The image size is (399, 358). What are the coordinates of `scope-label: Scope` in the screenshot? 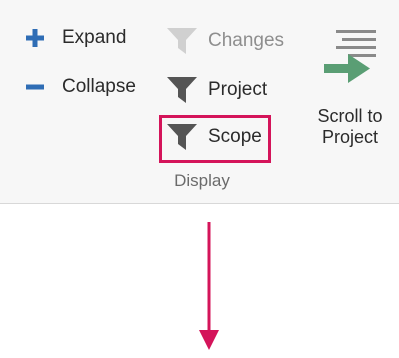 It's located at (235, 136).